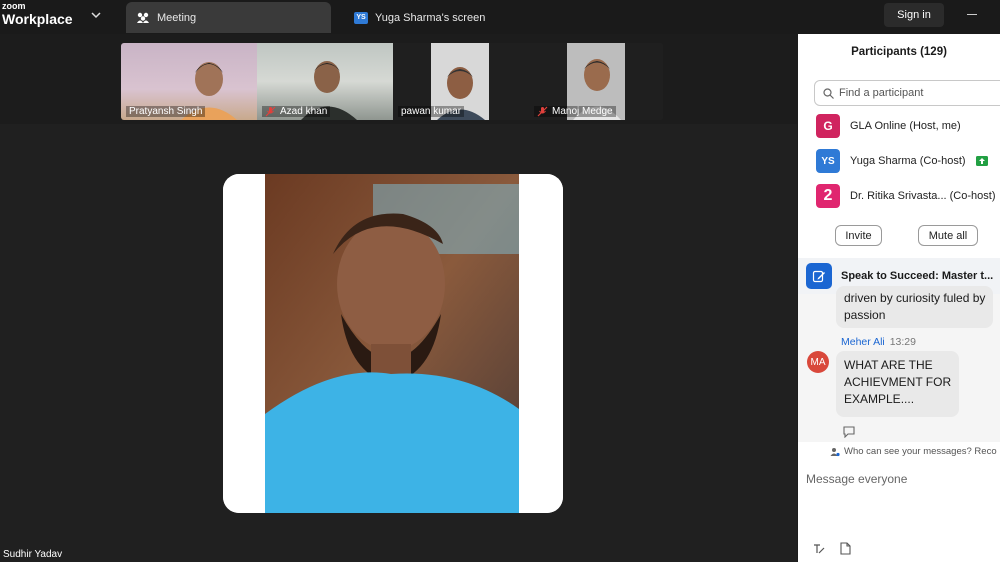  What do you see at coordinates (856, 479) in the screenshot?
I see `chat-compose-input: Message everyone` at bounding box center [856, 479].